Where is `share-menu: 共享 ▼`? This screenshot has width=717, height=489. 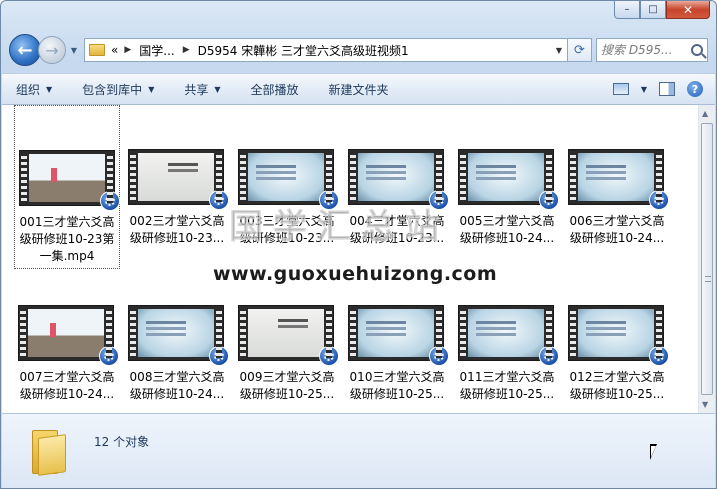
share-menu: 共享 ▼ is located at coordinates (202, 89).